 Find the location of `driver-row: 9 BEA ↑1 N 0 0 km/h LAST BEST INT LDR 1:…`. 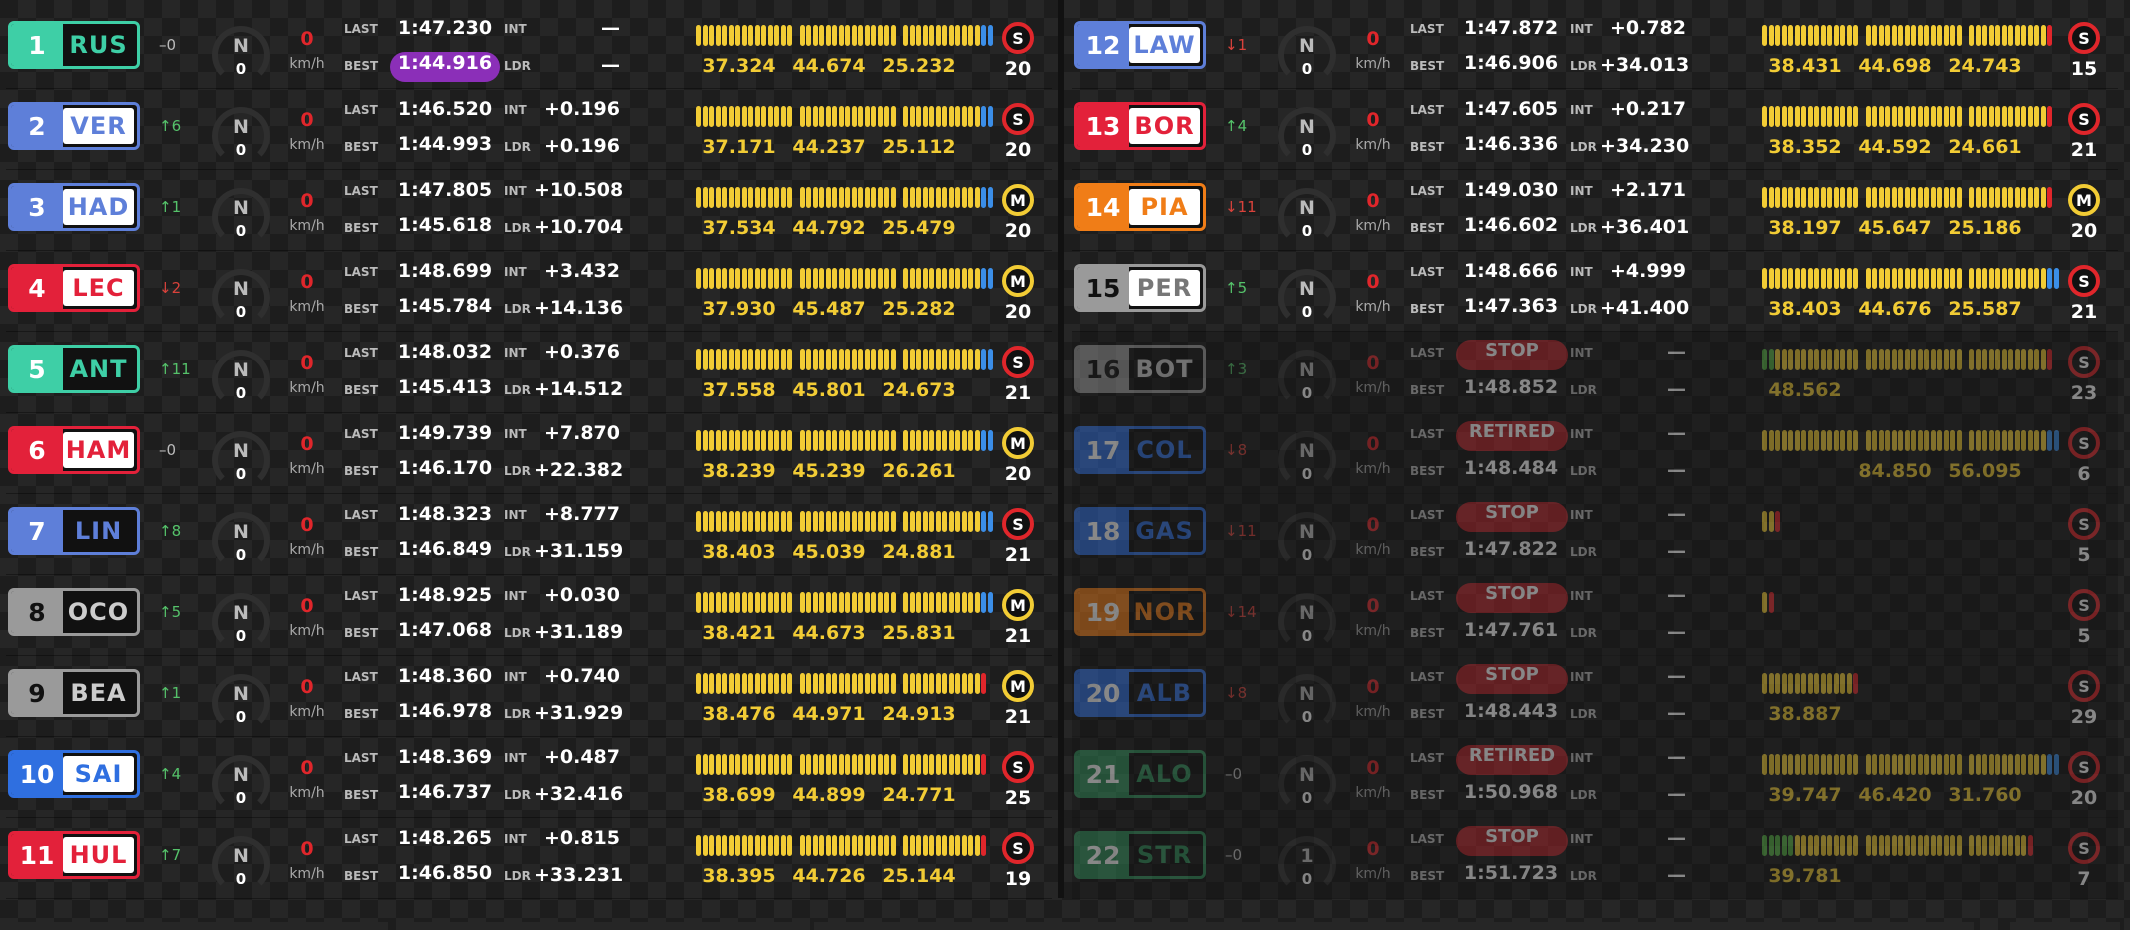

driver-row: 9 BEA ↑1 N 0 0 km/h LAST BEST INT LDR 1:… is located at coordinates (529, 696).